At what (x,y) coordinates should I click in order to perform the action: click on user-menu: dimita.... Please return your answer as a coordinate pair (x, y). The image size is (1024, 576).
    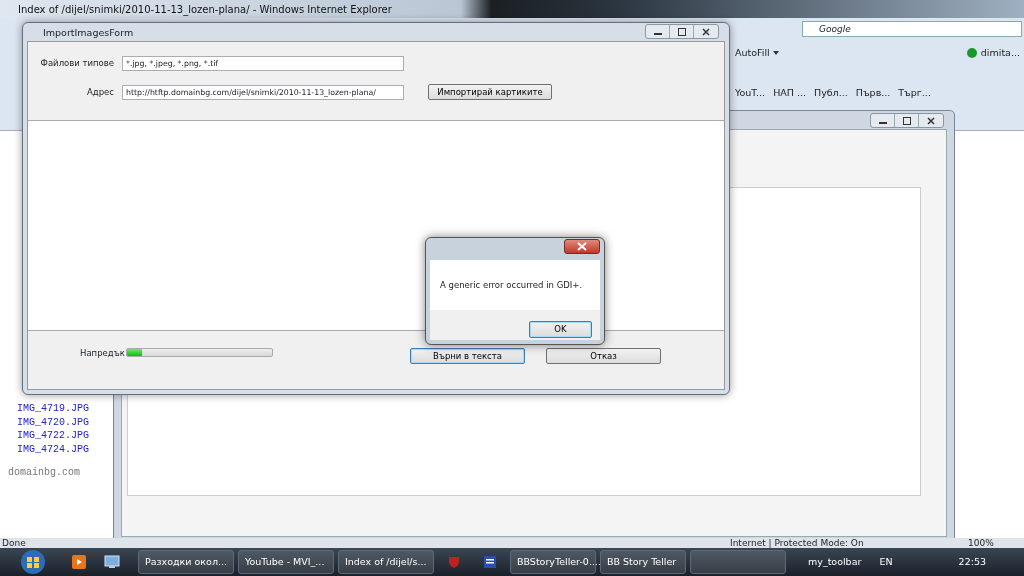
    Looking at the image, I should click on (1000, 53).